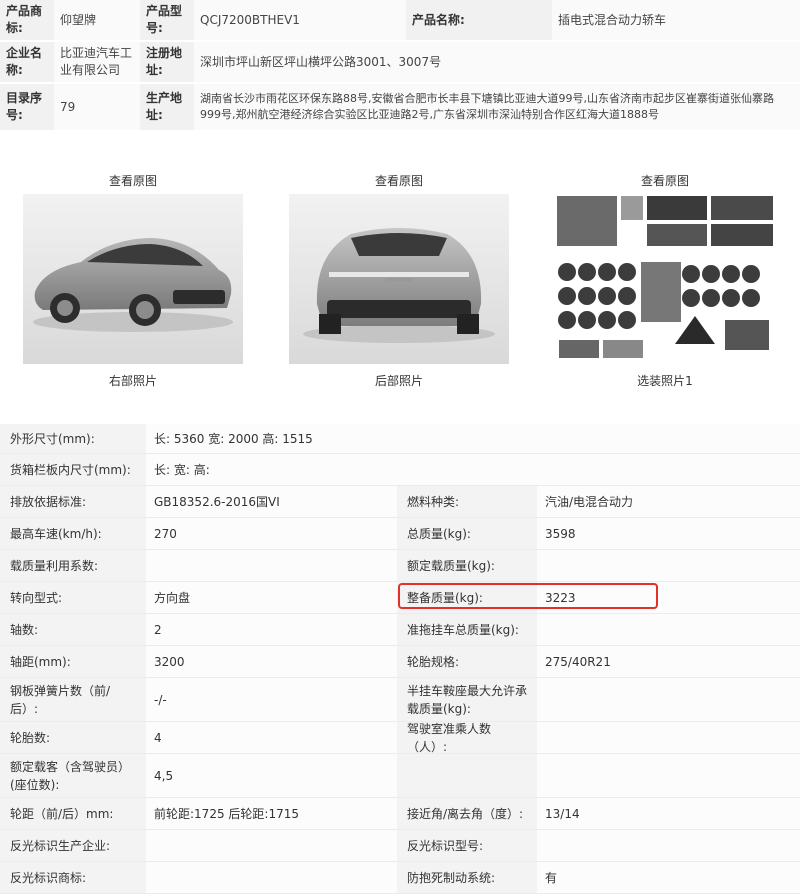  I want to click on model-label: 产品型号:, so click(167, 20).